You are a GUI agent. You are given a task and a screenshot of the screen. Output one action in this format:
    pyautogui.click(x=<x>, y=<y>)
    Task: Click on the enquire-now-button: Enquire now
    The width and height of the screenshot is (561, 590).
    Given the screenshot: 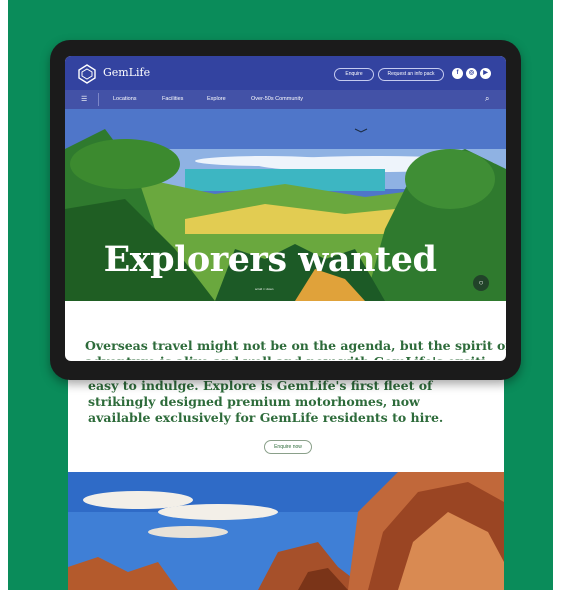 What is the action you would take?
    pyautogui.click(x=288, y=447)
    